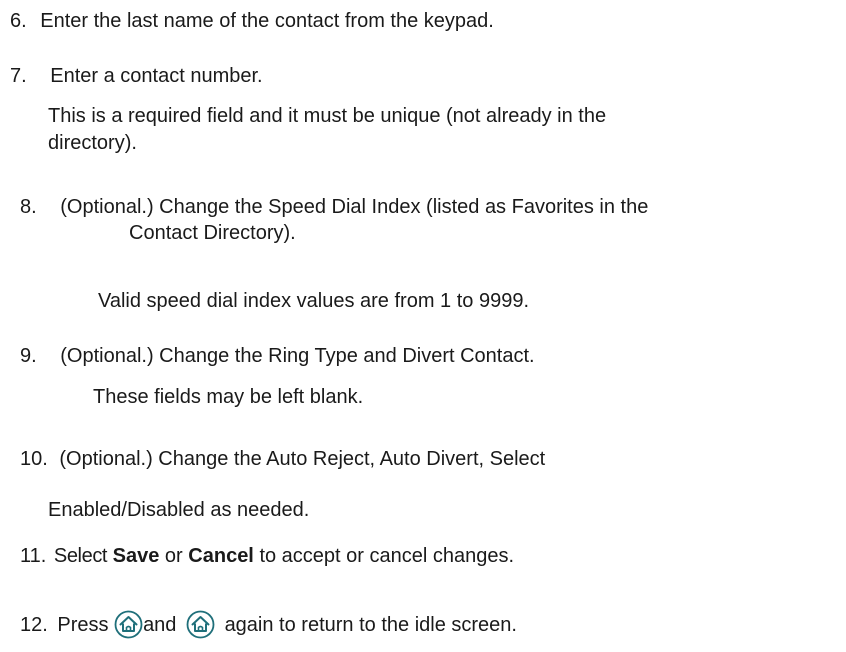 The width and height of the screenshot is (846, 652). I want to click on step-number: 7., so click(18, 76).